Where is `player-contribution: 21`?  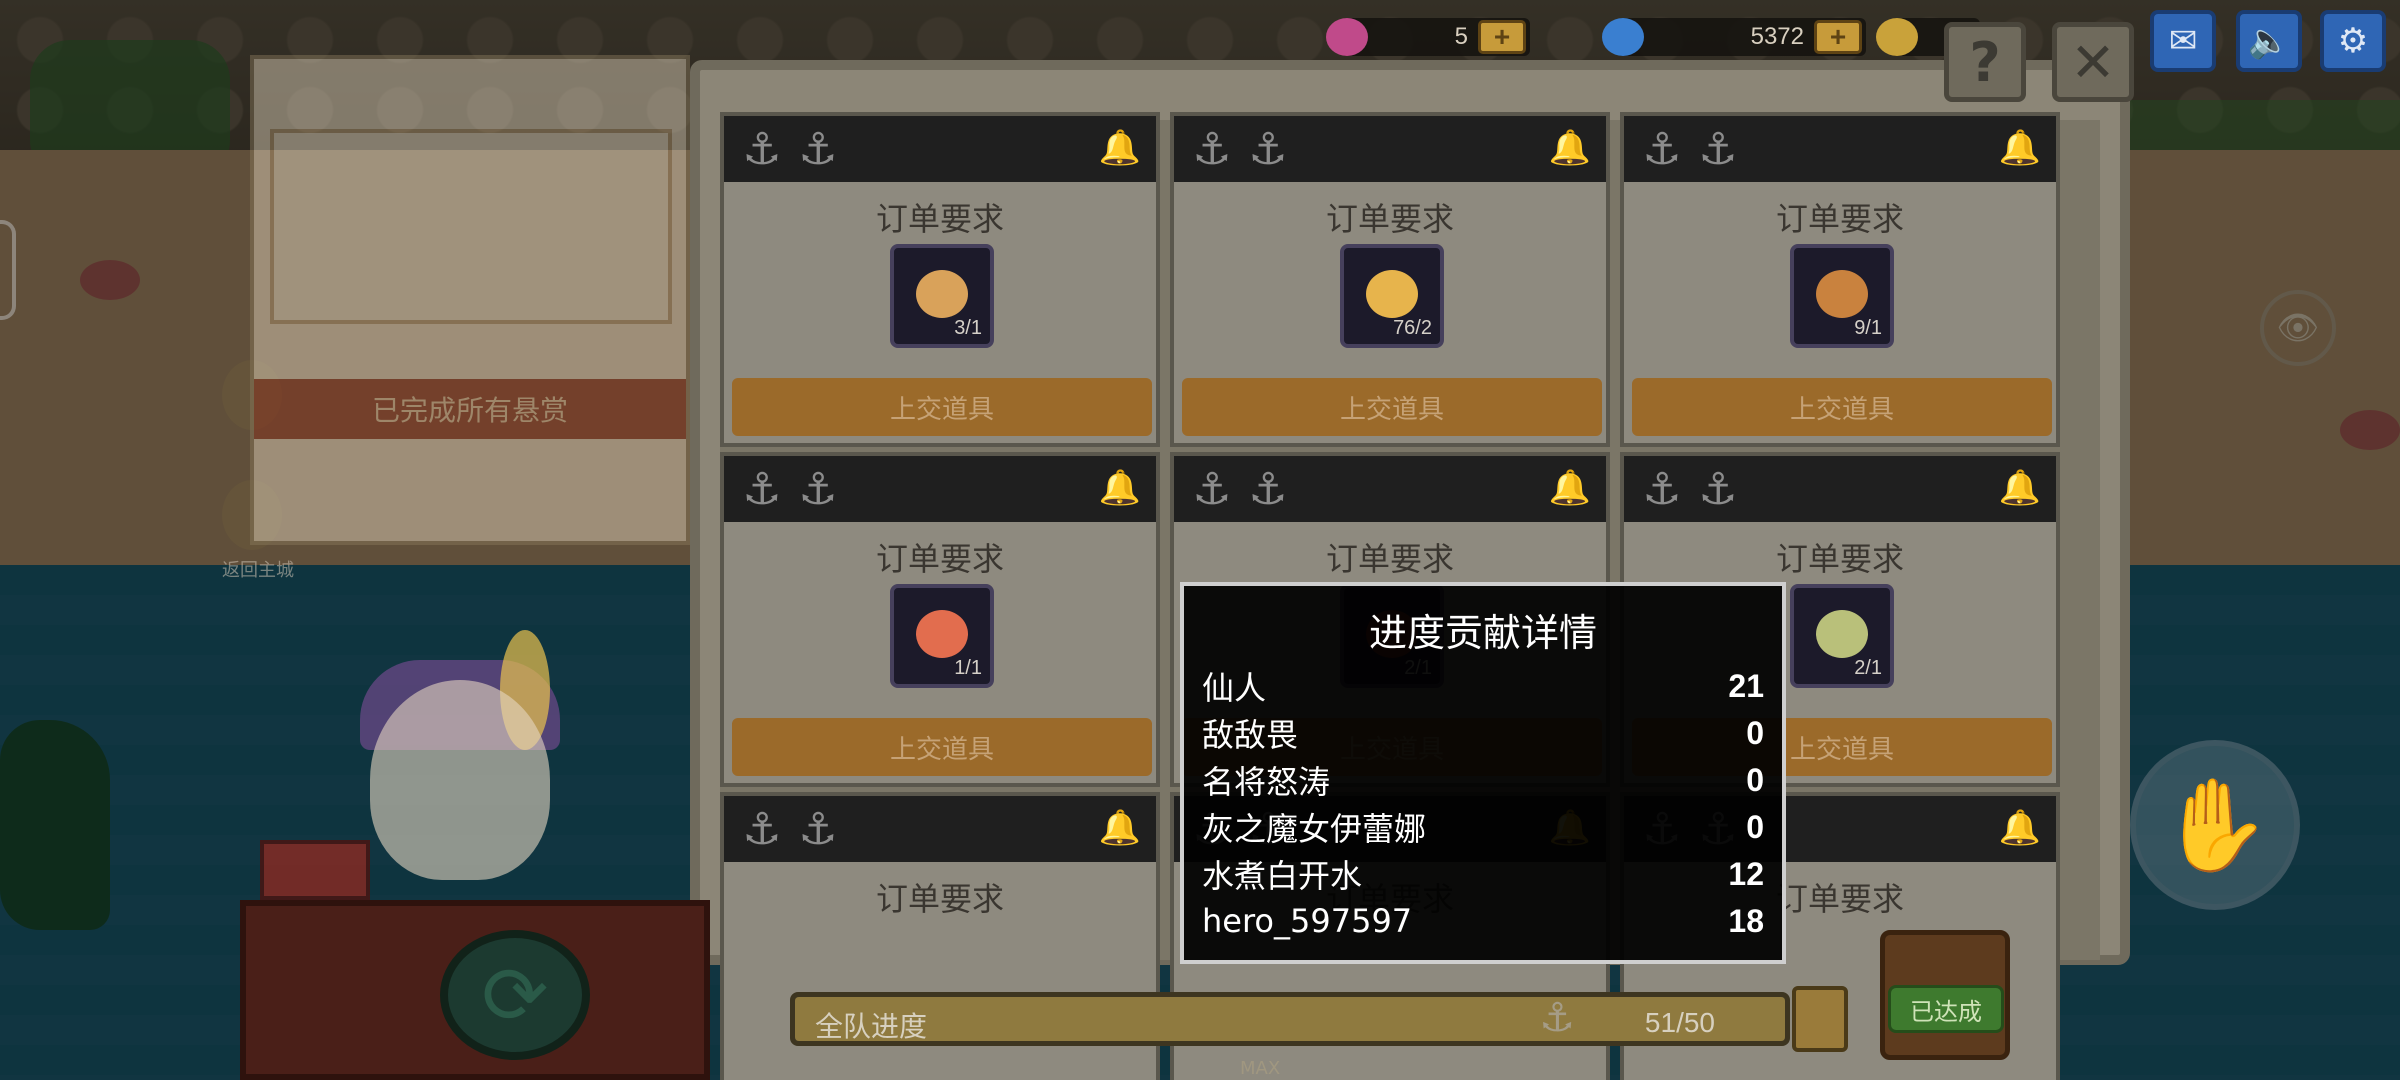 player-contribution: 21 is located at coordinates (1746, 685).